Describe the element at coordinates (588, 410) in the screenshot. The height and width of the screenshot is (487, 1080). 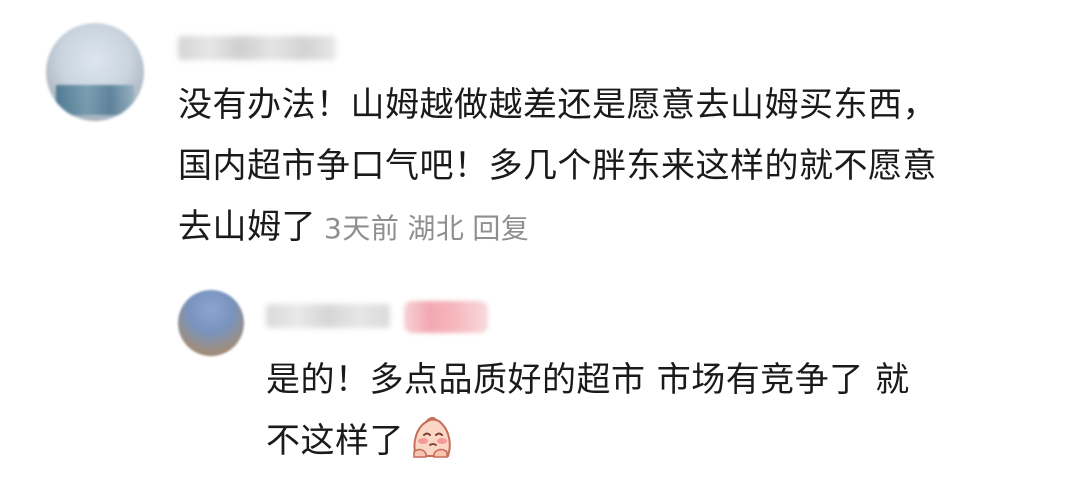
I see `reply-text: 是的！多点品质好的超市 市场有竞争了 就不这样了` at that location.